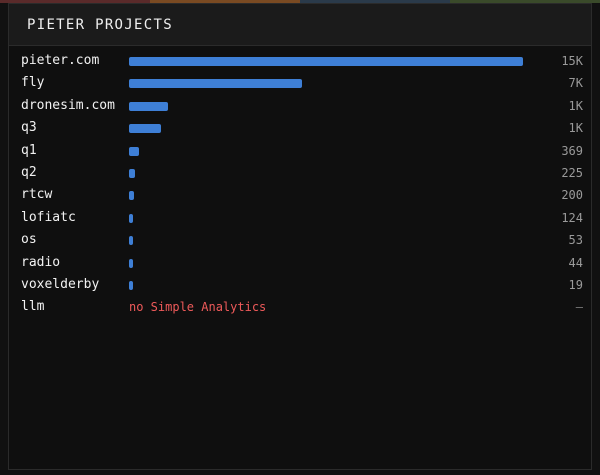  What do you see at coordinates (575, 262) in the screenshot?
I see `visitor-count: 44` at bounding box center [575, 262].